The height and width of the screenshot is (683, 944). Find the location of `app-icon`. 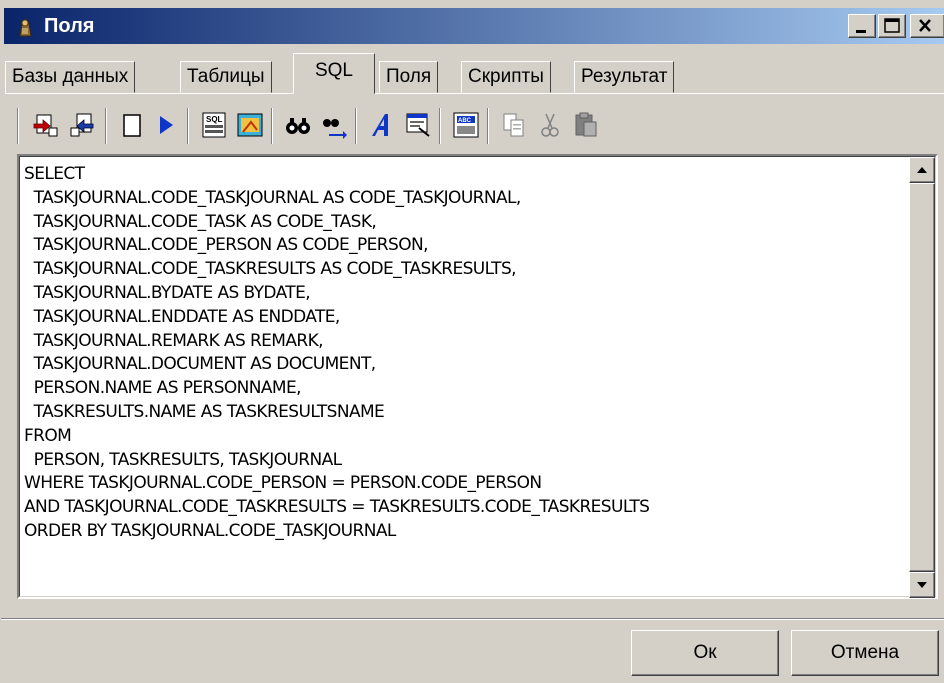

app-icon is located at coordinates (25, 27).